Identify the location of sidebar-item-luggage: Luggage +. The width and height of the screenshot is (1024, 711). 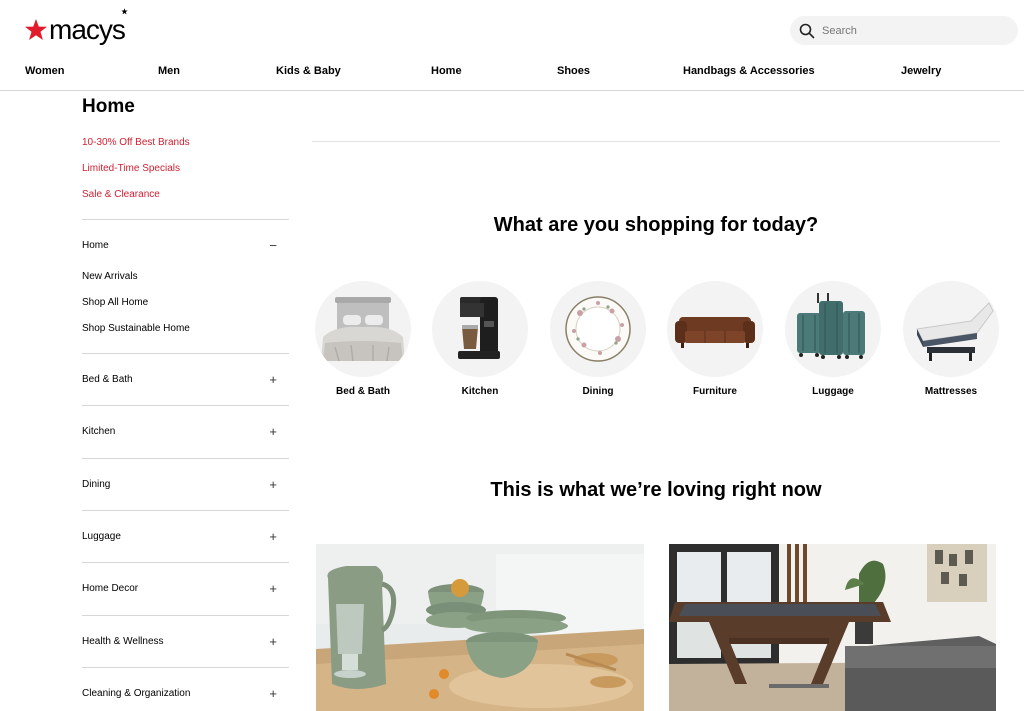
(179, 537).